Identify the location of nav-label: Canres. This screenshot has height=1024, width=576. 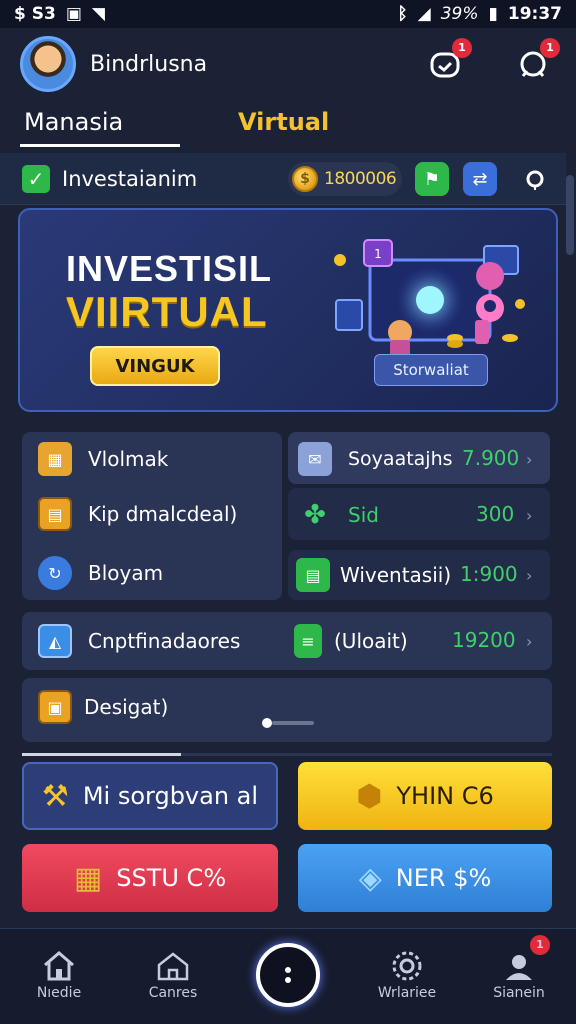
(173, 993).